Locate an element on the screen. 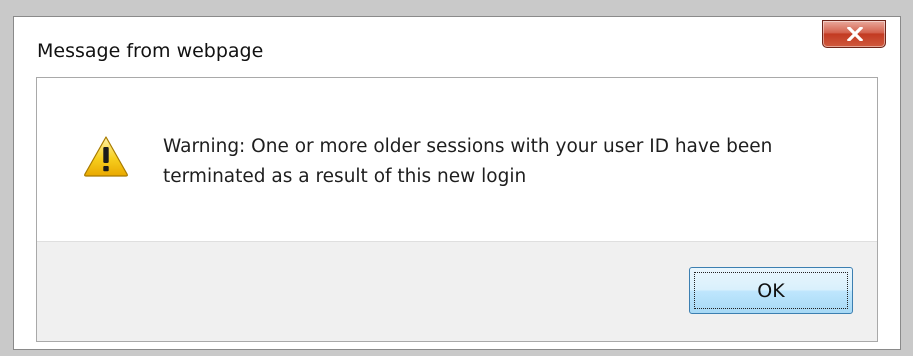 The image size is (913, 356). close-icon is located at coordinates (855, 34).